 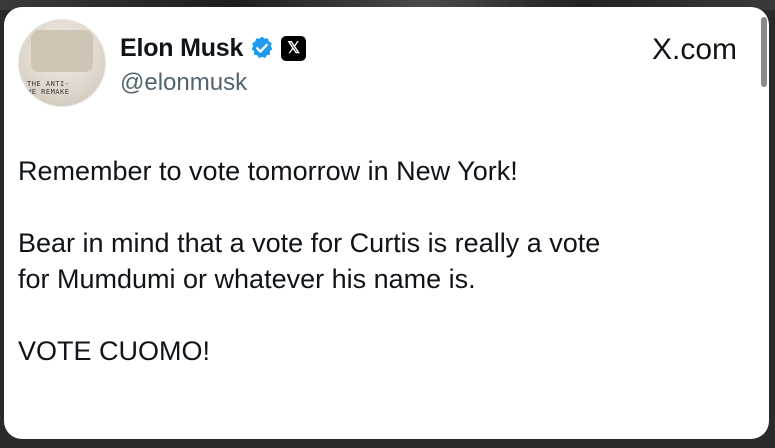 I want to click on x-logo-icon: 𝕏, so click(x=294, y=48).